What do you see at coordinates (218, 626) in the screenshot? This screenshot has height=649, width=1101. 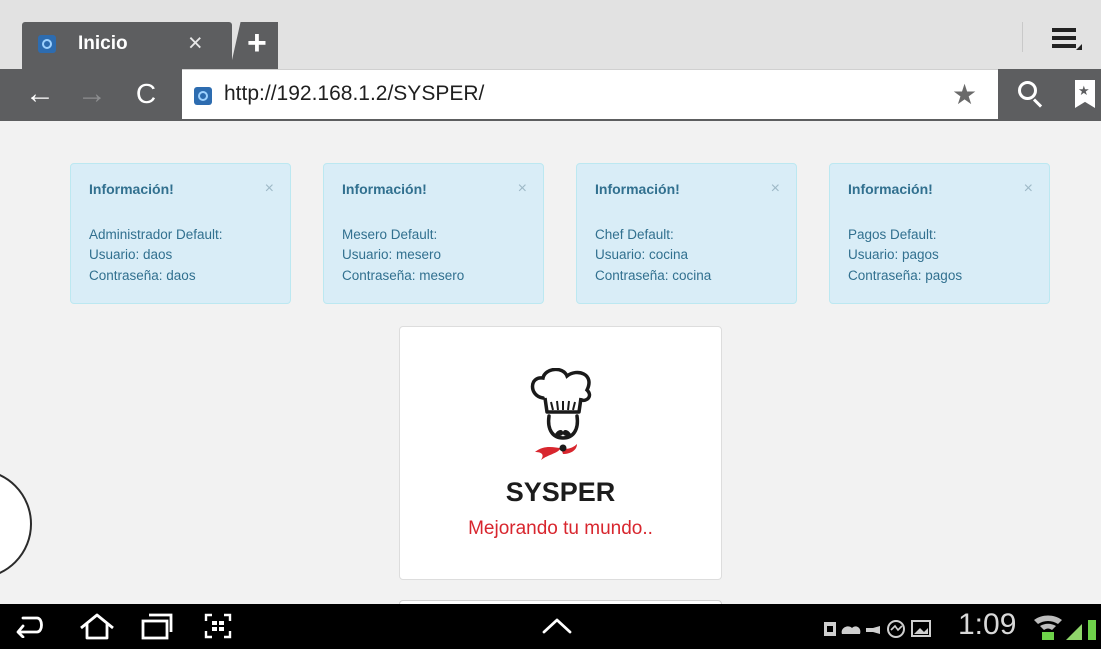 I see `screenshot-icon` at bounding box center [218, 626].